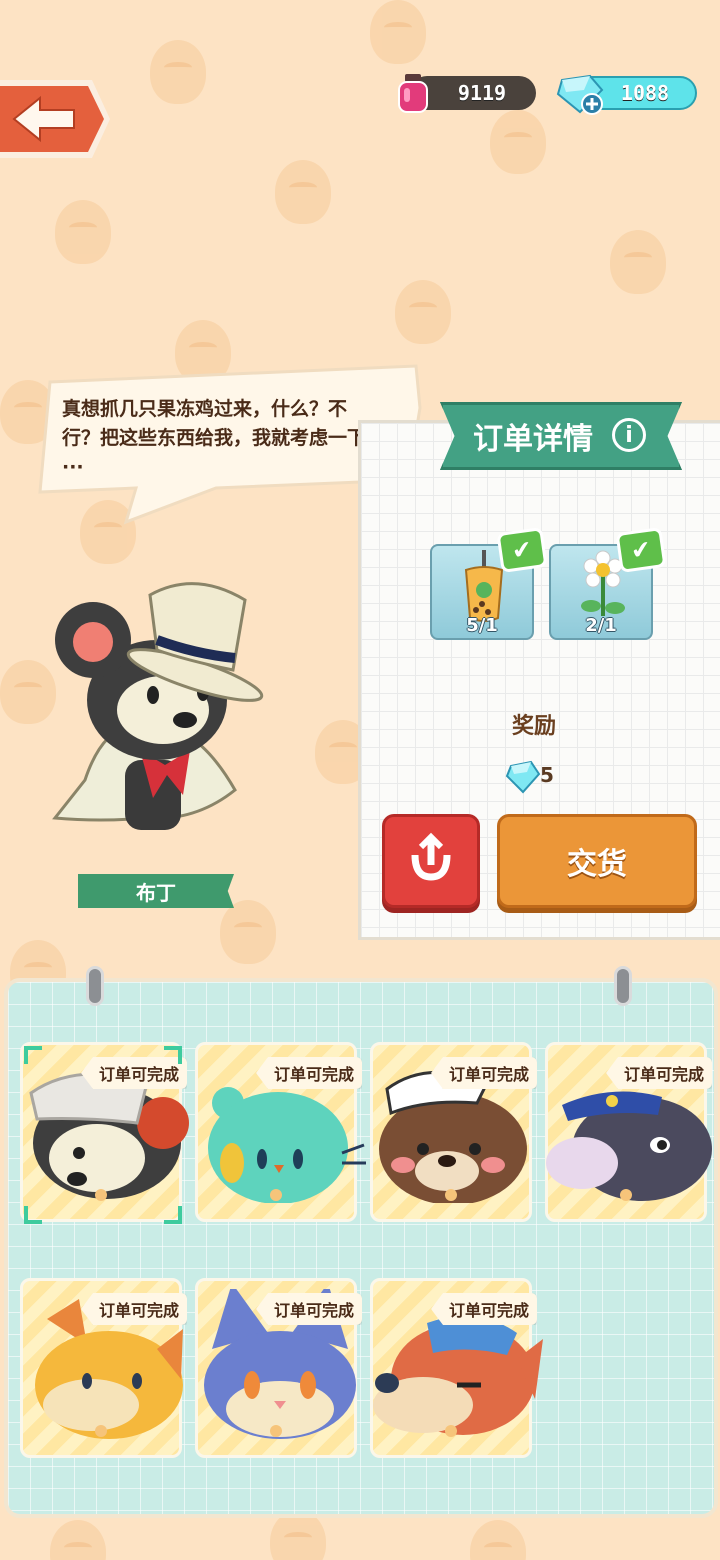 This screenshot has width=720, height=1560. What do you see at coordinates (628, 1132) in the screenshot?
I see `customer-card-hippo: 订单可完成` at bounding box center [628, 1132].